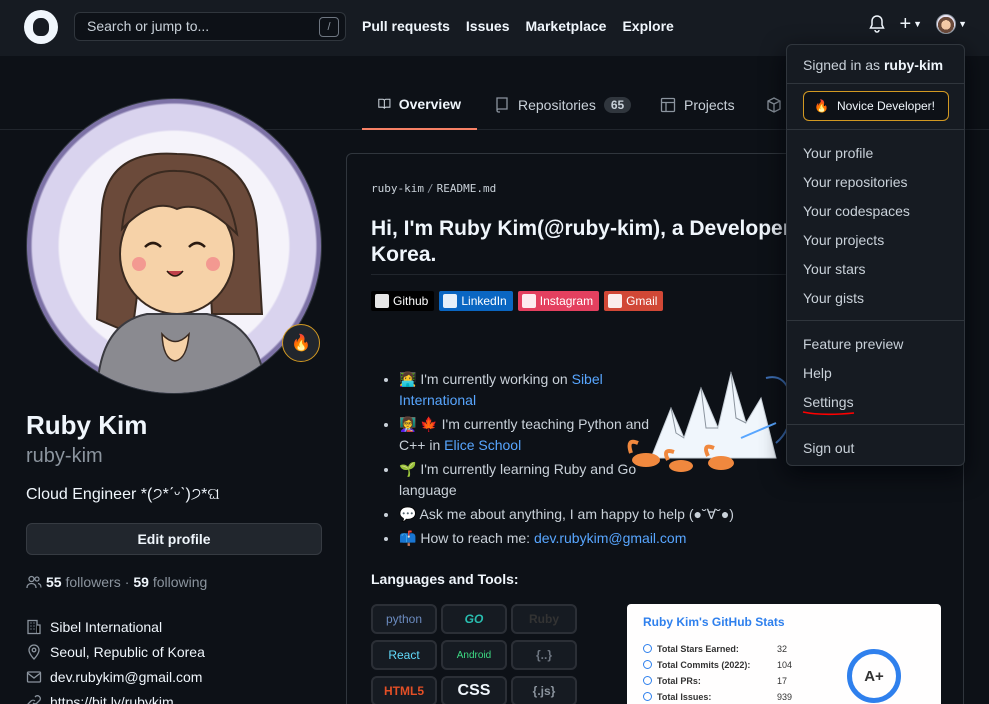  I want to click on website-link: https://bit.ly/rubykim, so click(112, 699).